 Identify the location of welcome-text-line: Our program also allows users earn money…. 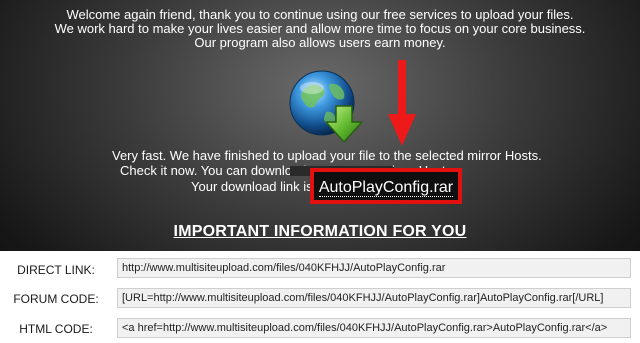
(320, 42).